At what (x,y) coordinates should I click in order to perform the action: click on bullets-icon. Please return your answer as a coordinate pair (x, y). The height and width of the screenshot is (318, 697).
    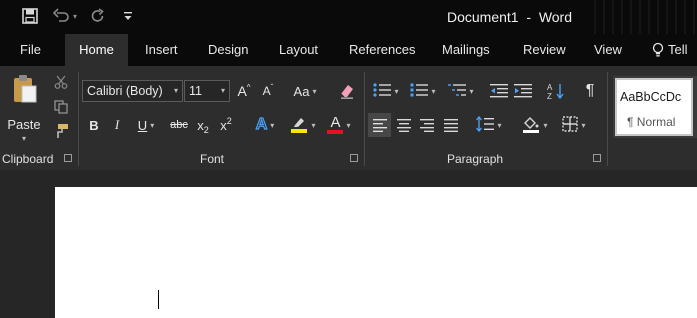
    Looking at the image, I should click on (382, 91).